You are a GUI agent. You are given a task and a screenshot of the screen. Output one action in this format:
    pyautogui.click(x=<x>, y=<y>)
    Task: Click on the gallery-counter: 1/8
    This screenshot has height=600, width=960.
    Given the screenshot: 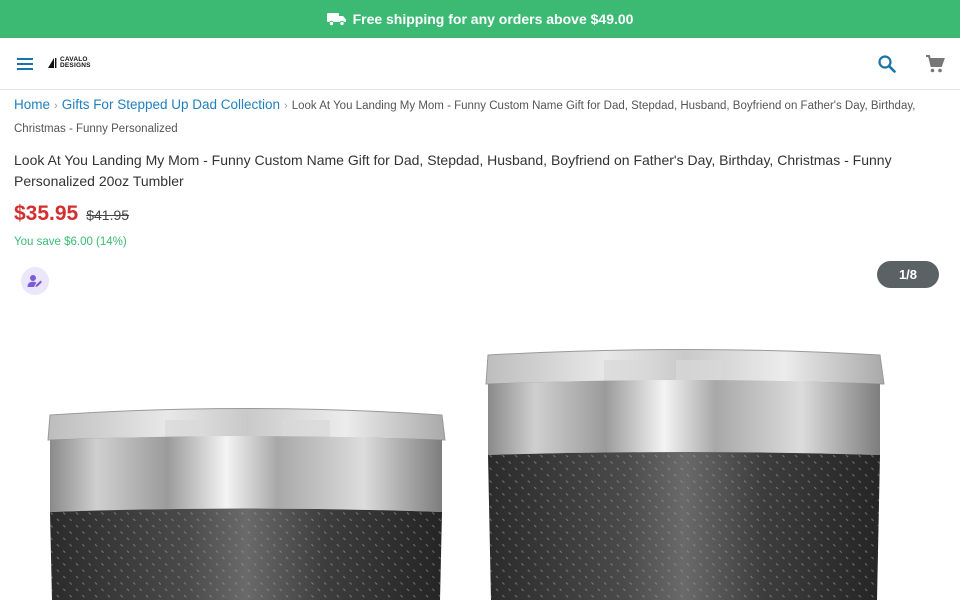 What is the action you would take?
    pyautogui.click(x=908, y=274)
    